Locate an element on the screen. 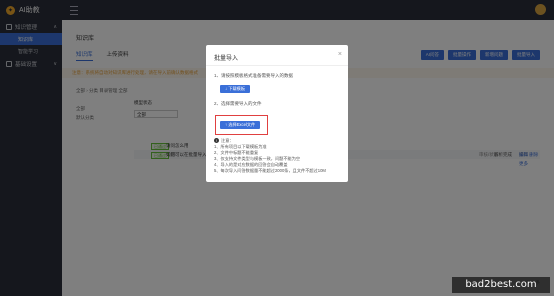  download-template-button: ↓ 下载模板 is located at coordinates (235, 89).